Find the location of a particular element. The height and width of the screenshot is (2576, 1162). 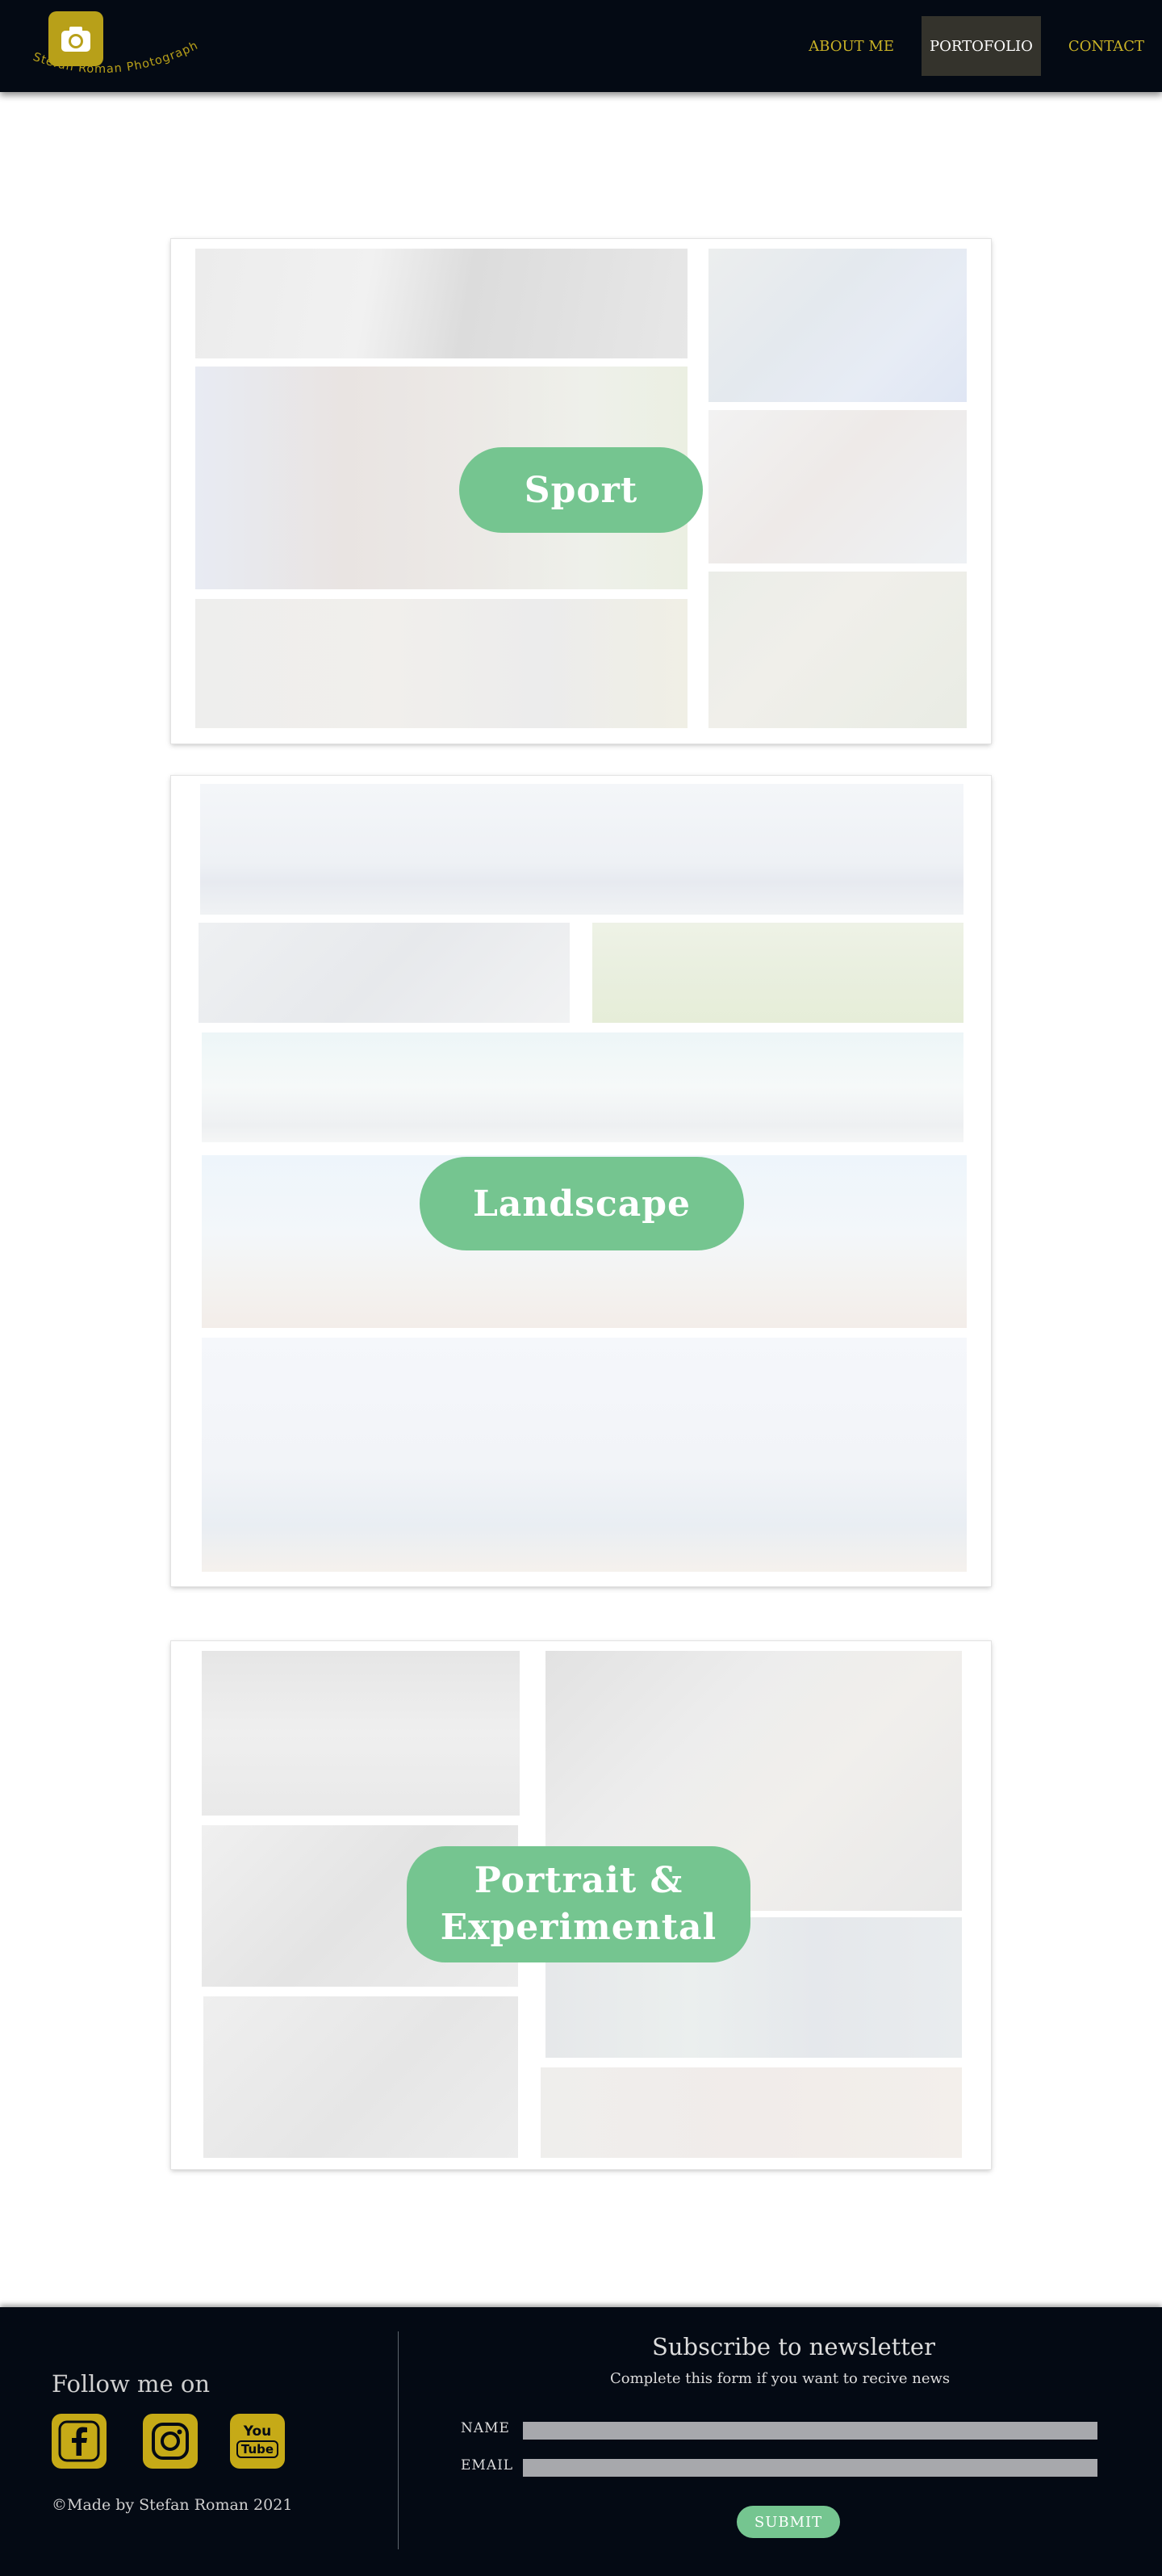

gallery-card-sport: Sport is located at coordinates (581, 491).